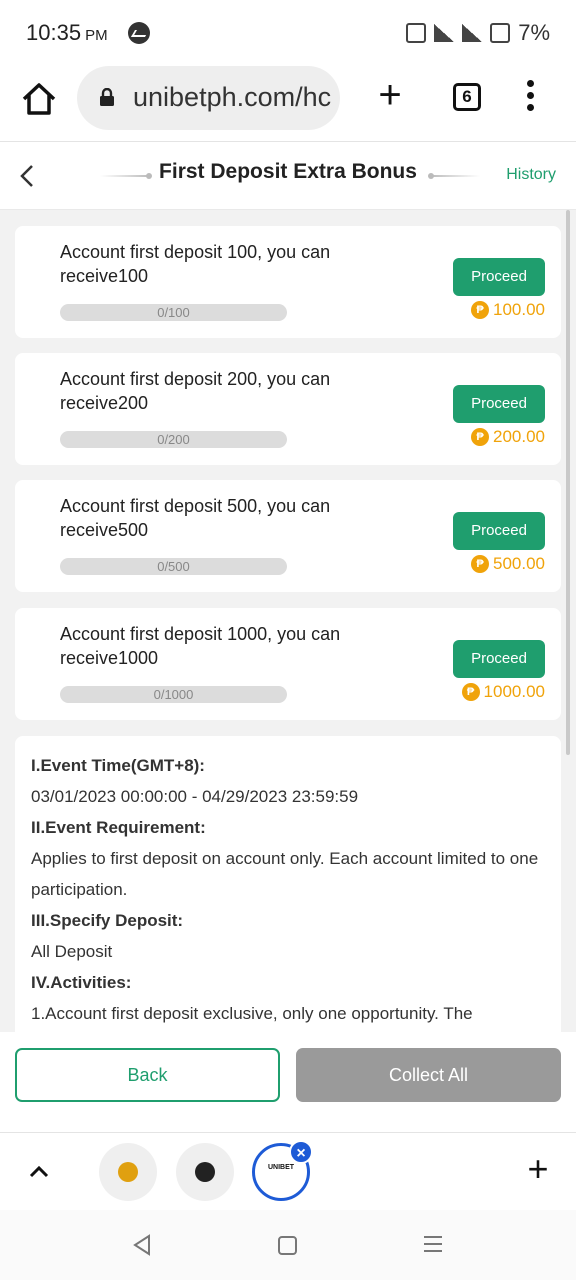 This screenshot has height=1280, width=576. Describe the element at coordinates (467, 97) in the screenshot. I see `tab-switcher-button: 6` at that location.